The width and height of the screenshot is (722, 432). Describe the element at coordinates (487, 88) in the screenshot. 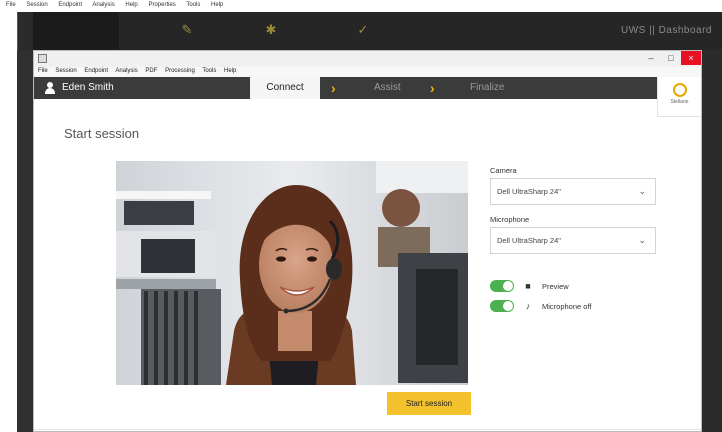

I see `step-finalize: Finalize` at that location.